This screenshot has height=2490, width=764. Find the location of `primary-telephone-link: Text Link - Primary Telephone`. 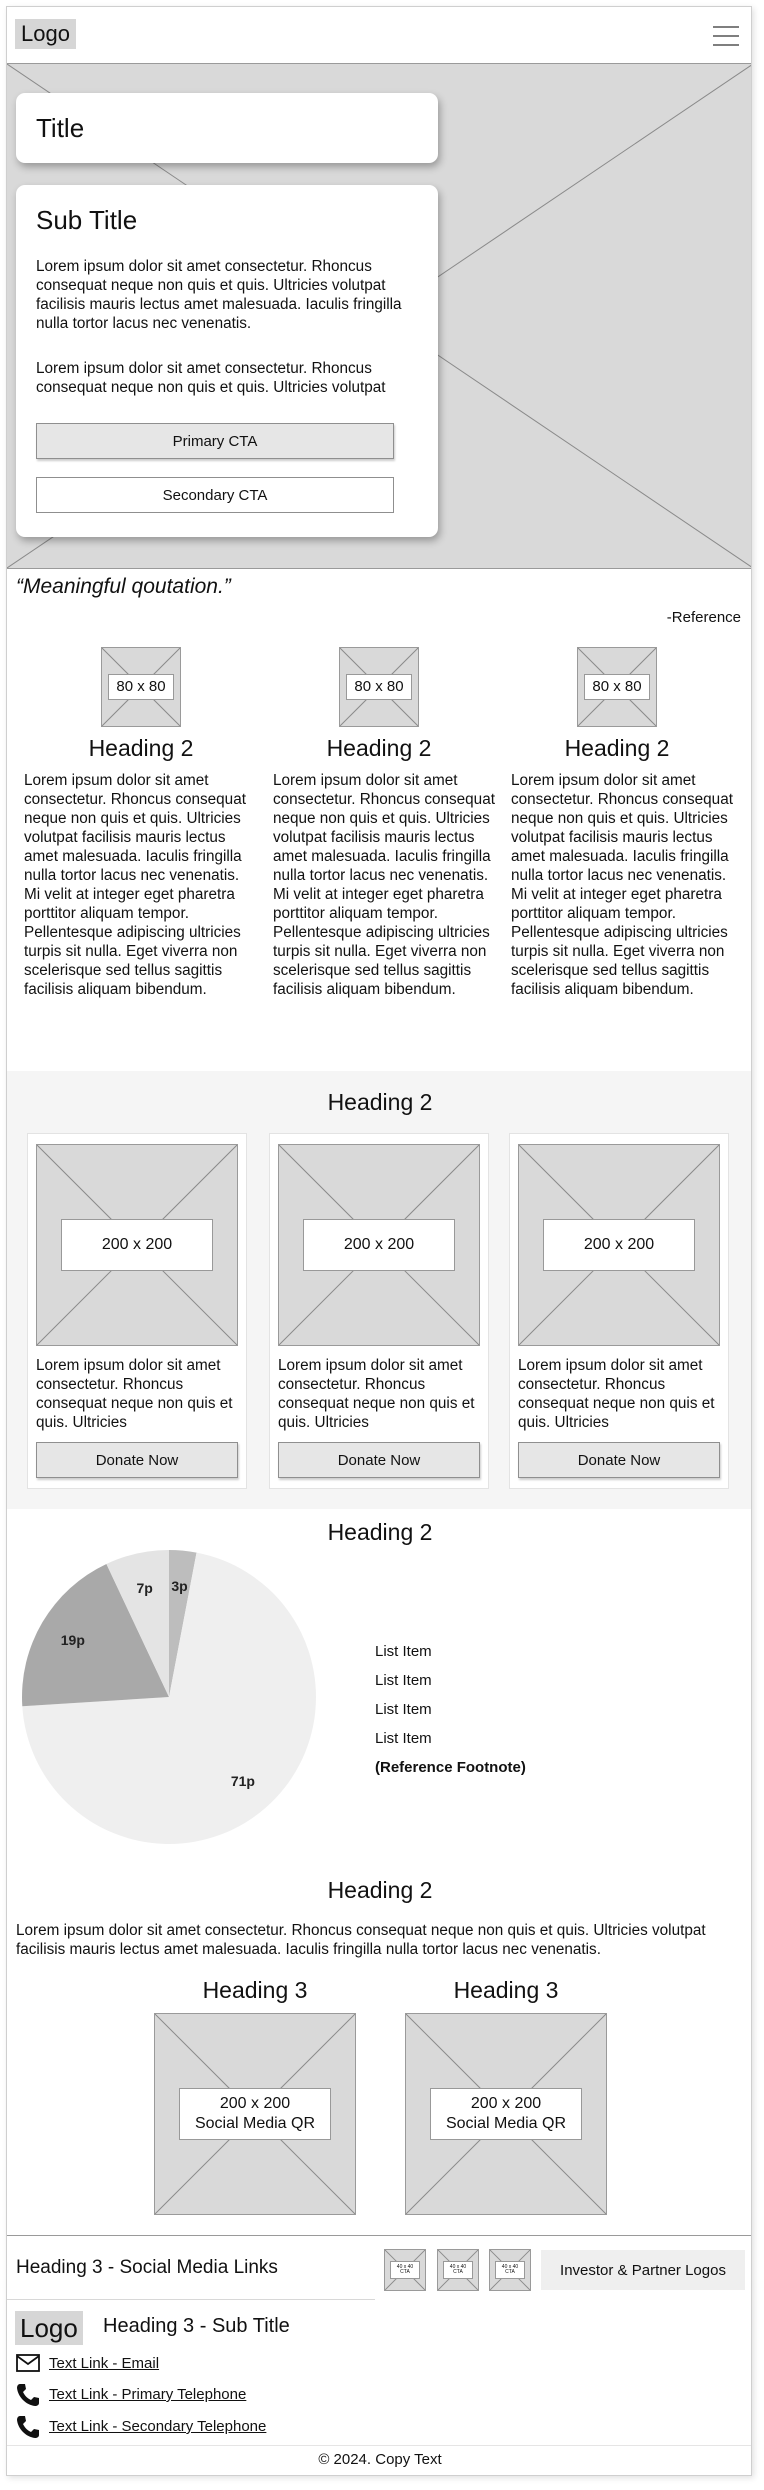

primary-telephone-link: Text Link - Primary Telephone is located at coordinates (147, 2394).